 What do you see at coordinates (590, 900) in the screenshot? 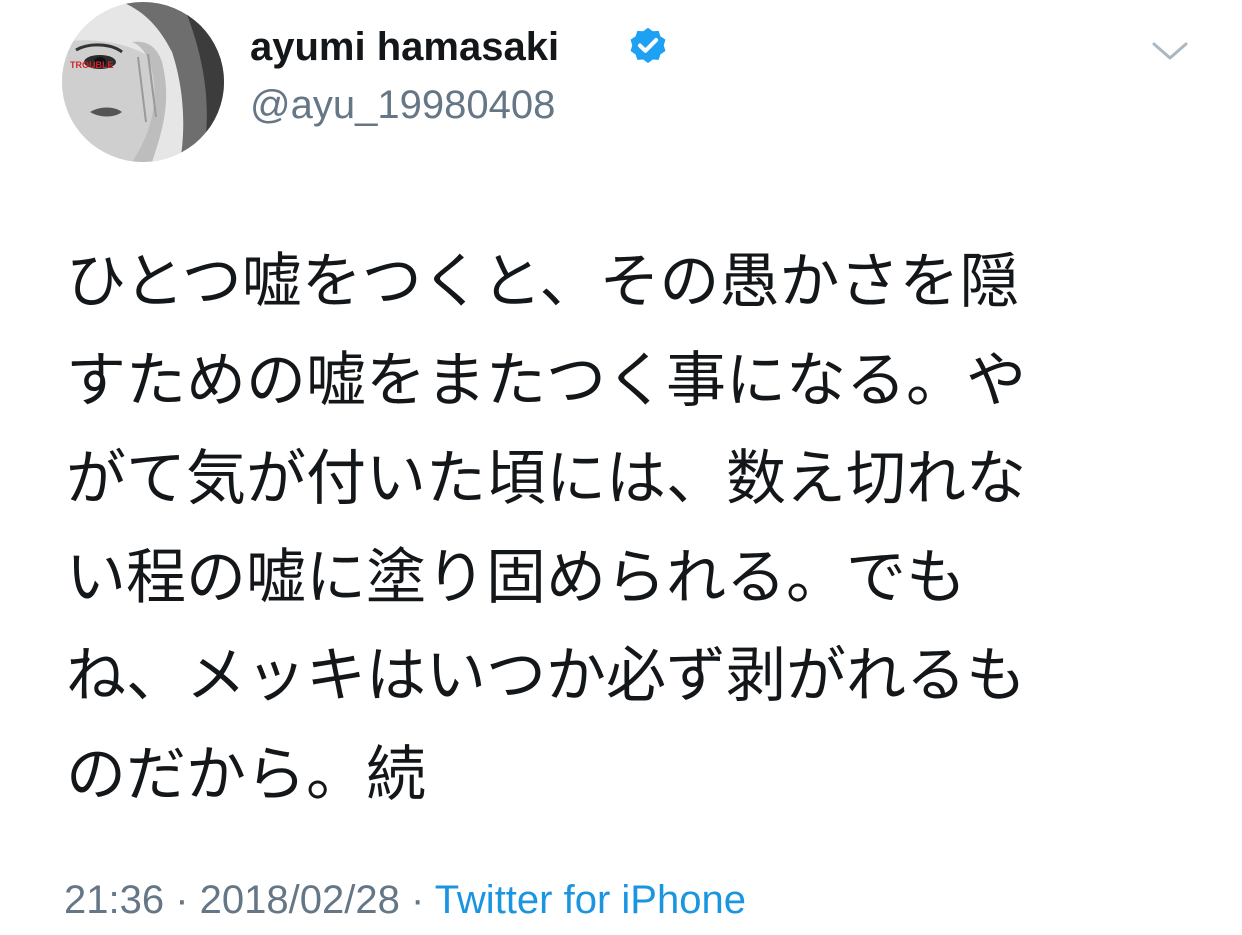
I see `tweet-source-link: Twitter for iPhone` at bounding box center [590, 900].